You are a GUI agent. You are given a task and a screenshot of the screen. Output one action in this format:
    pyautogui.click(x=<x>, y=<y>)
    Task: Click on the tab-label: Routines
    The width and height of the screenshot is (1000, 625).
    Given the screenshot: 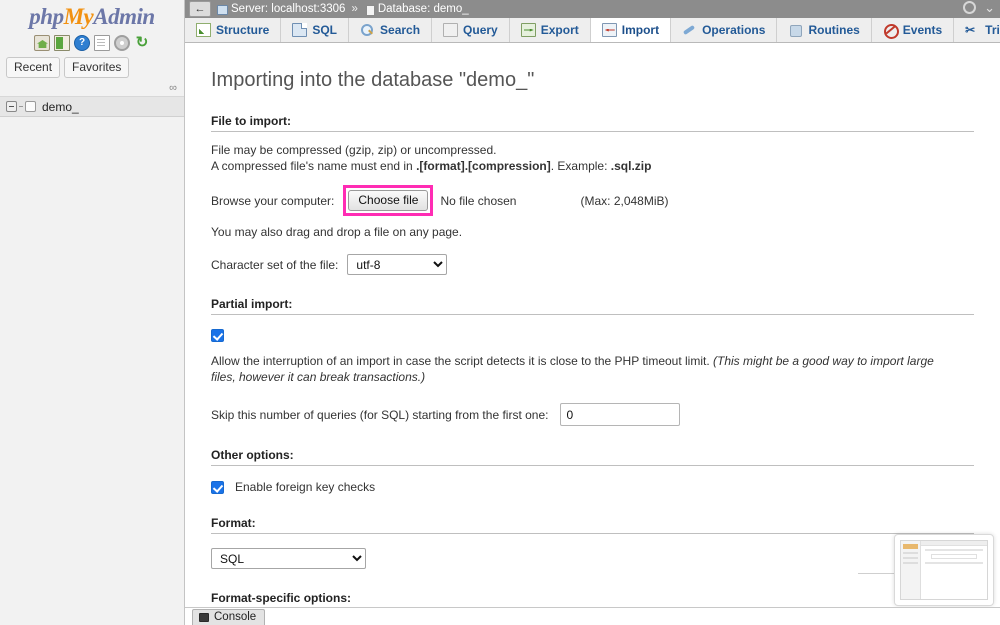 What is the action you would take?
    pyautogui.click(x=834, y=29)
    